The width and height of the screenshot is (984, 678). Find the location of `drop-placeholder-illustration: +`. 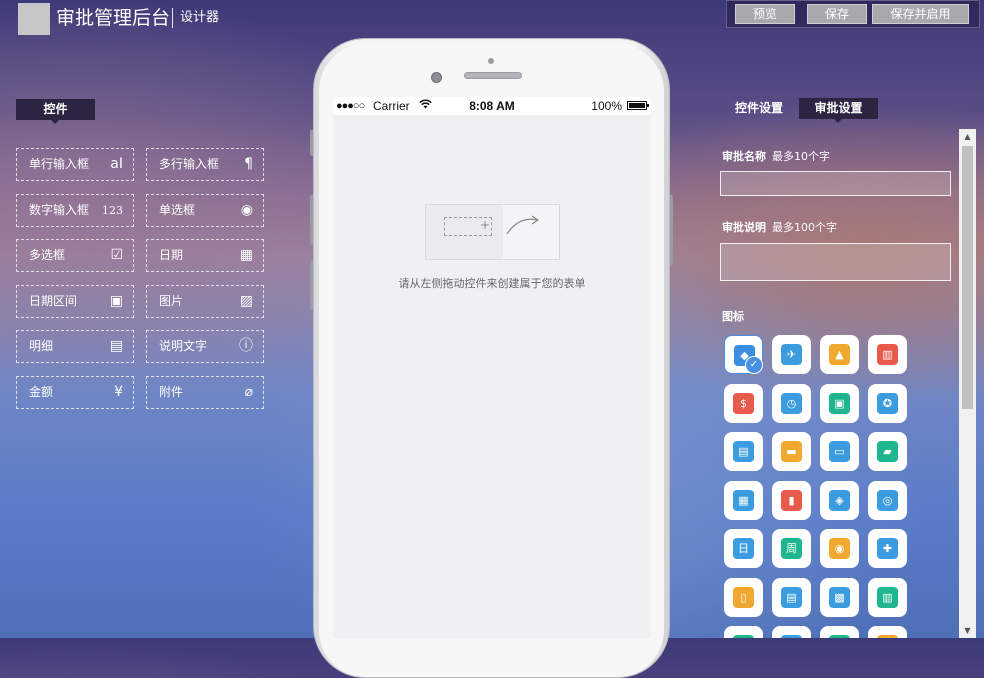

drop-placeholder-illustration: + is located at coordinates (493, 232).